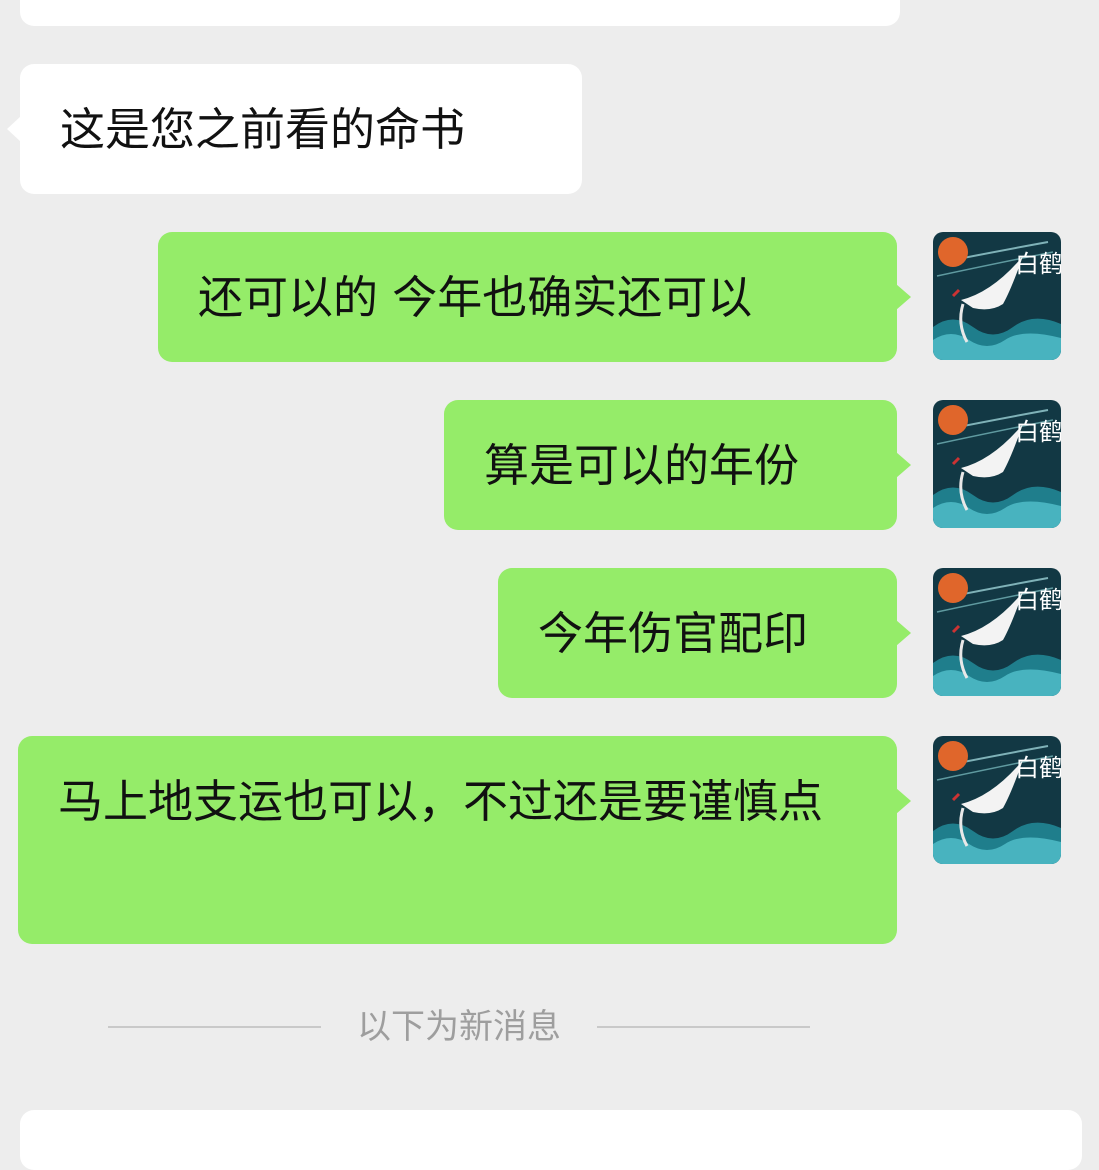  What do you see at coordinates (551, 1140) in the screenshot?
I see `next-message-bubble` at bounding box center [551, 1140].